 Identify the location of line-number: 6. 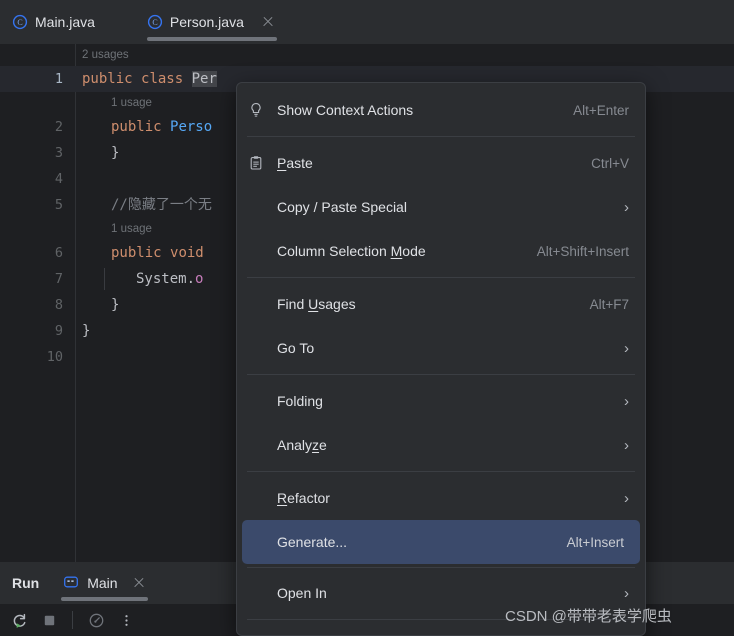
(58, 253).